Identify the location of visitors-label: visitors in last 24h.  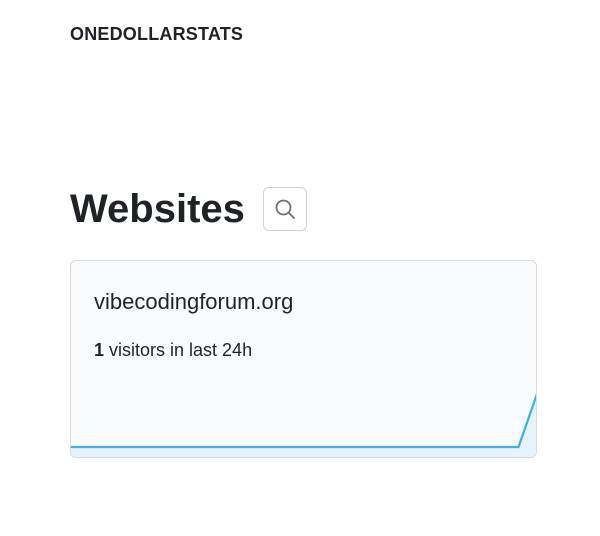
(178, 350).